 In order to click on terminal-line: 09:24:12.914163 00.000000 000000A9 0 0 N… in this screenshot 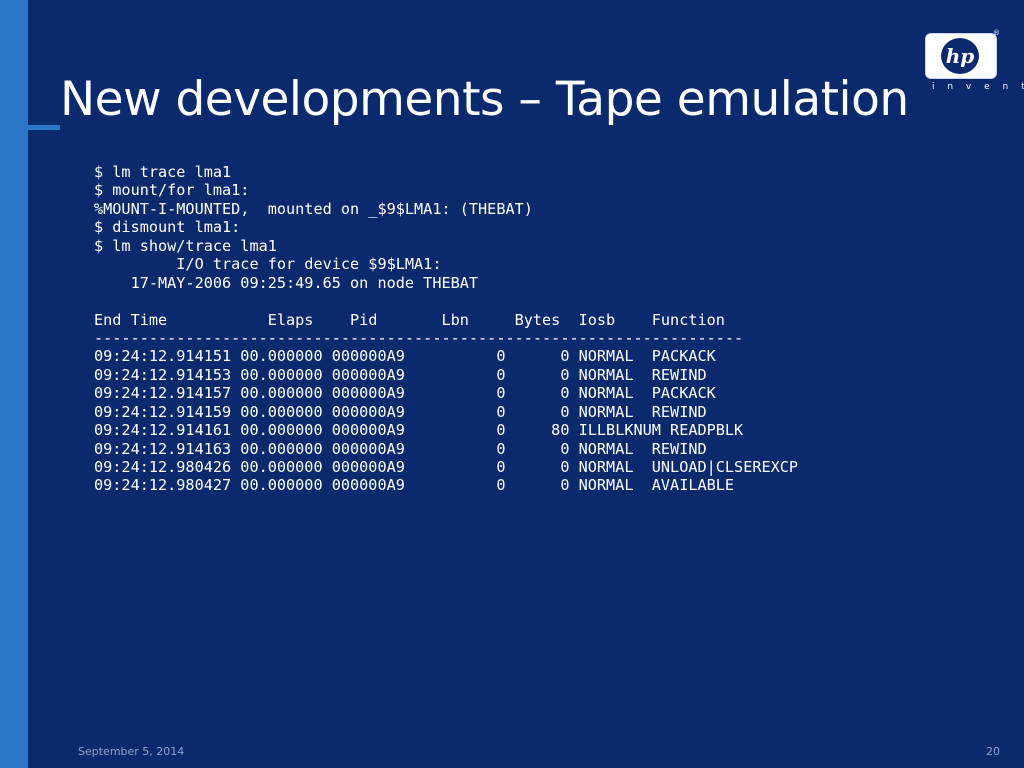, I will do `click(400, 448)`.